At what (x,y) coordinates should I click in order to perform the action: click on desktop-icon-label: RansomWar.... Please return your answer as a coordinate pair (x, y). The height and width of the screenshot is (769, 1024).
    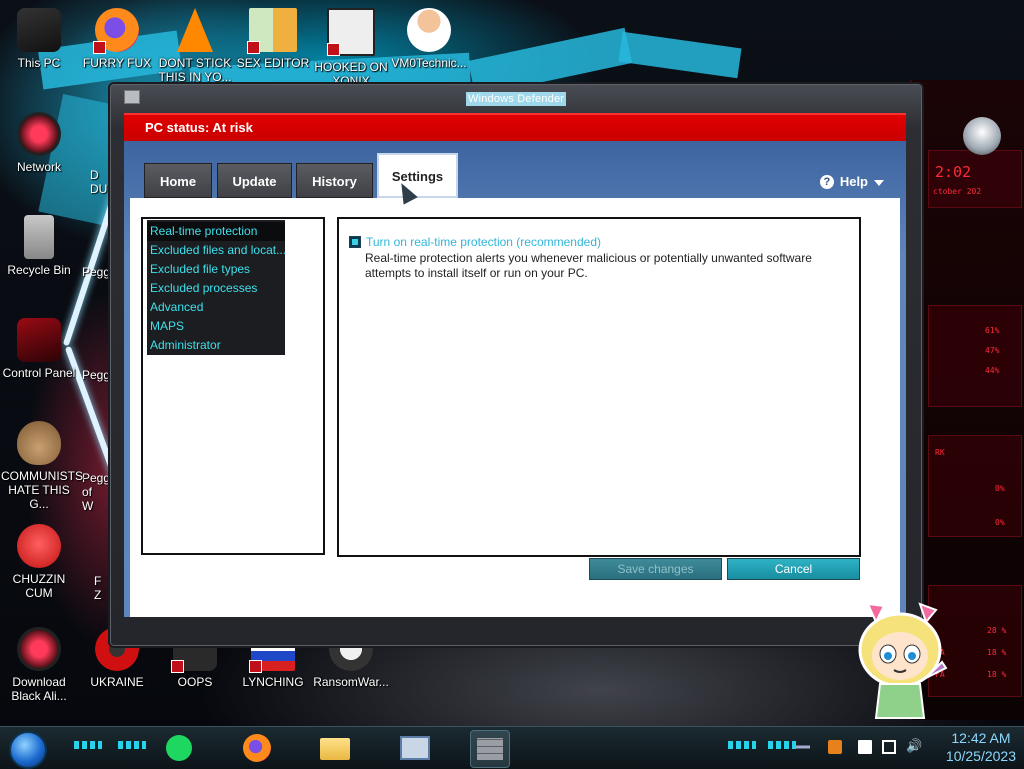
    Looking at the image, I should click on (351, 682).